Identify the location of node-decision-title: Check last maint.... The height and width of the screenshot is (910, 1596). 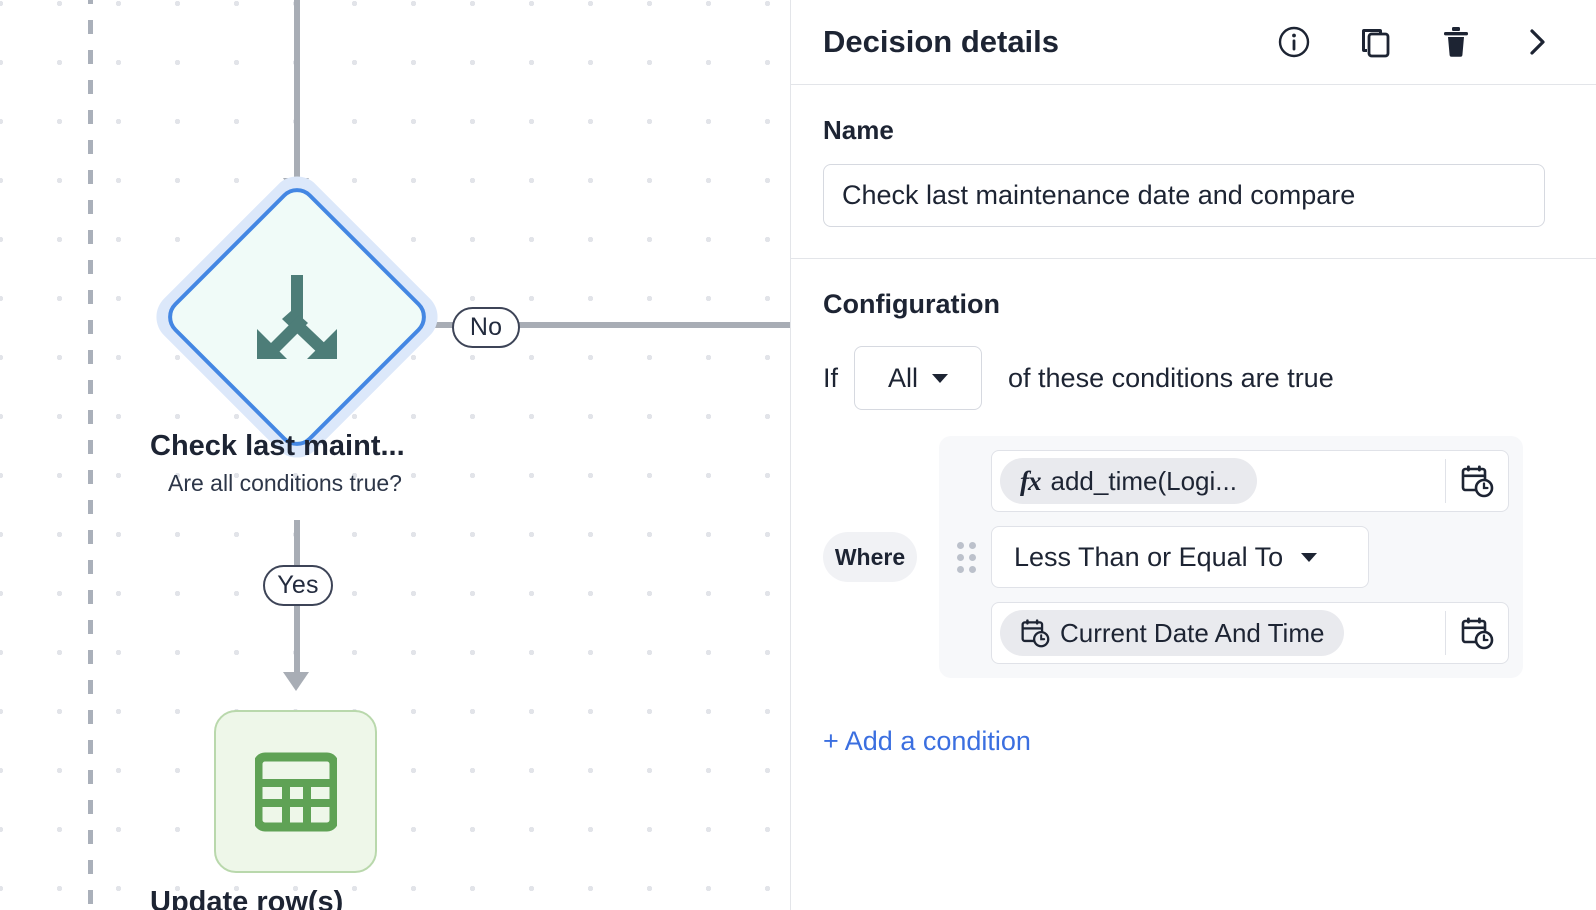
(277, 446).